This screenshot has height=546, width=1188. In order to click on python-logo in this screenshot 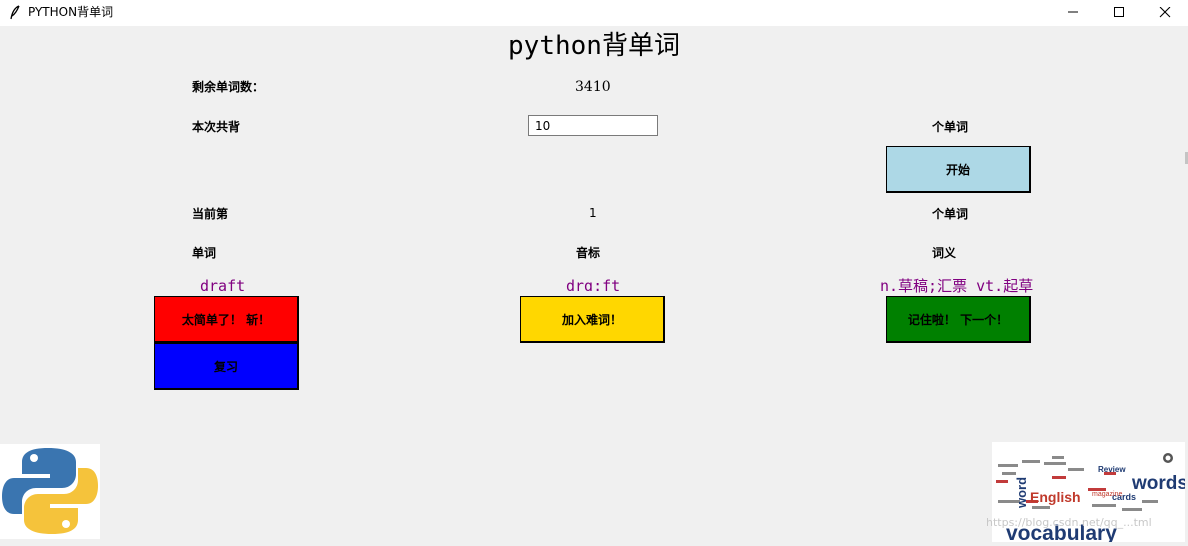, I will do `click(50, 491)`.